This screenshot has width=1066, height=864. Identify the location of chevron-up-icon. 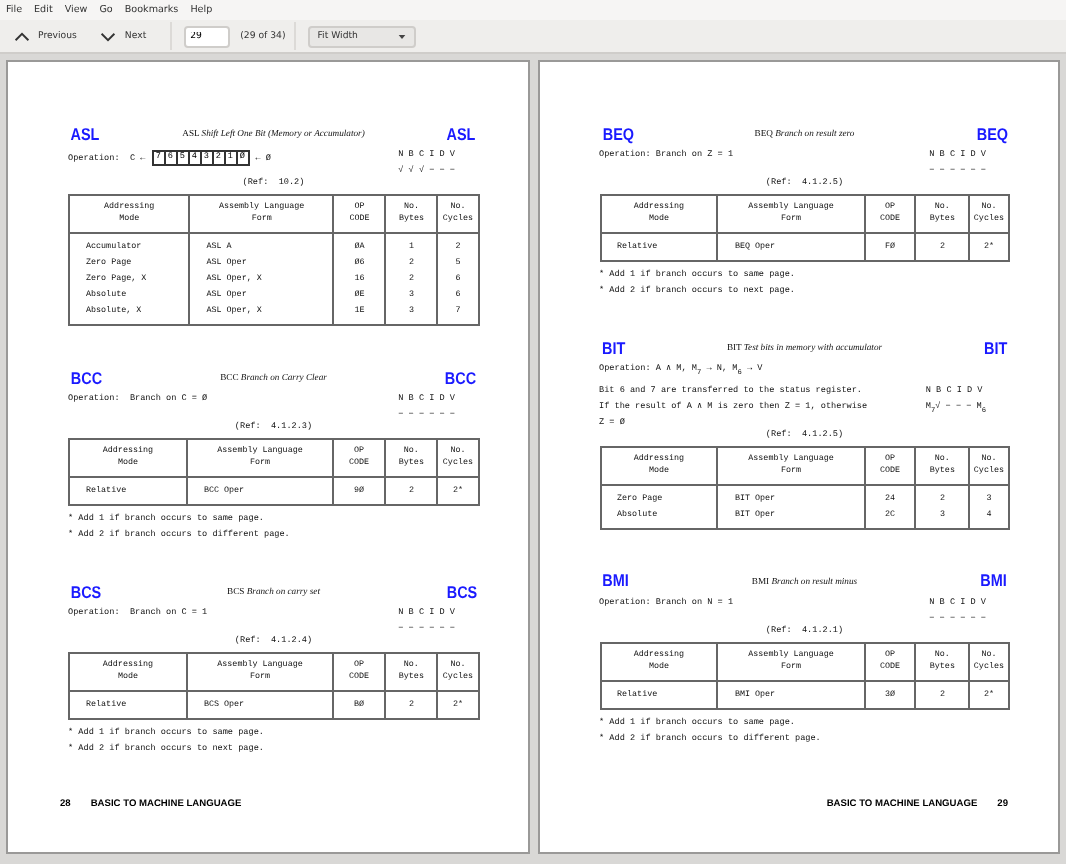
(22, 36).